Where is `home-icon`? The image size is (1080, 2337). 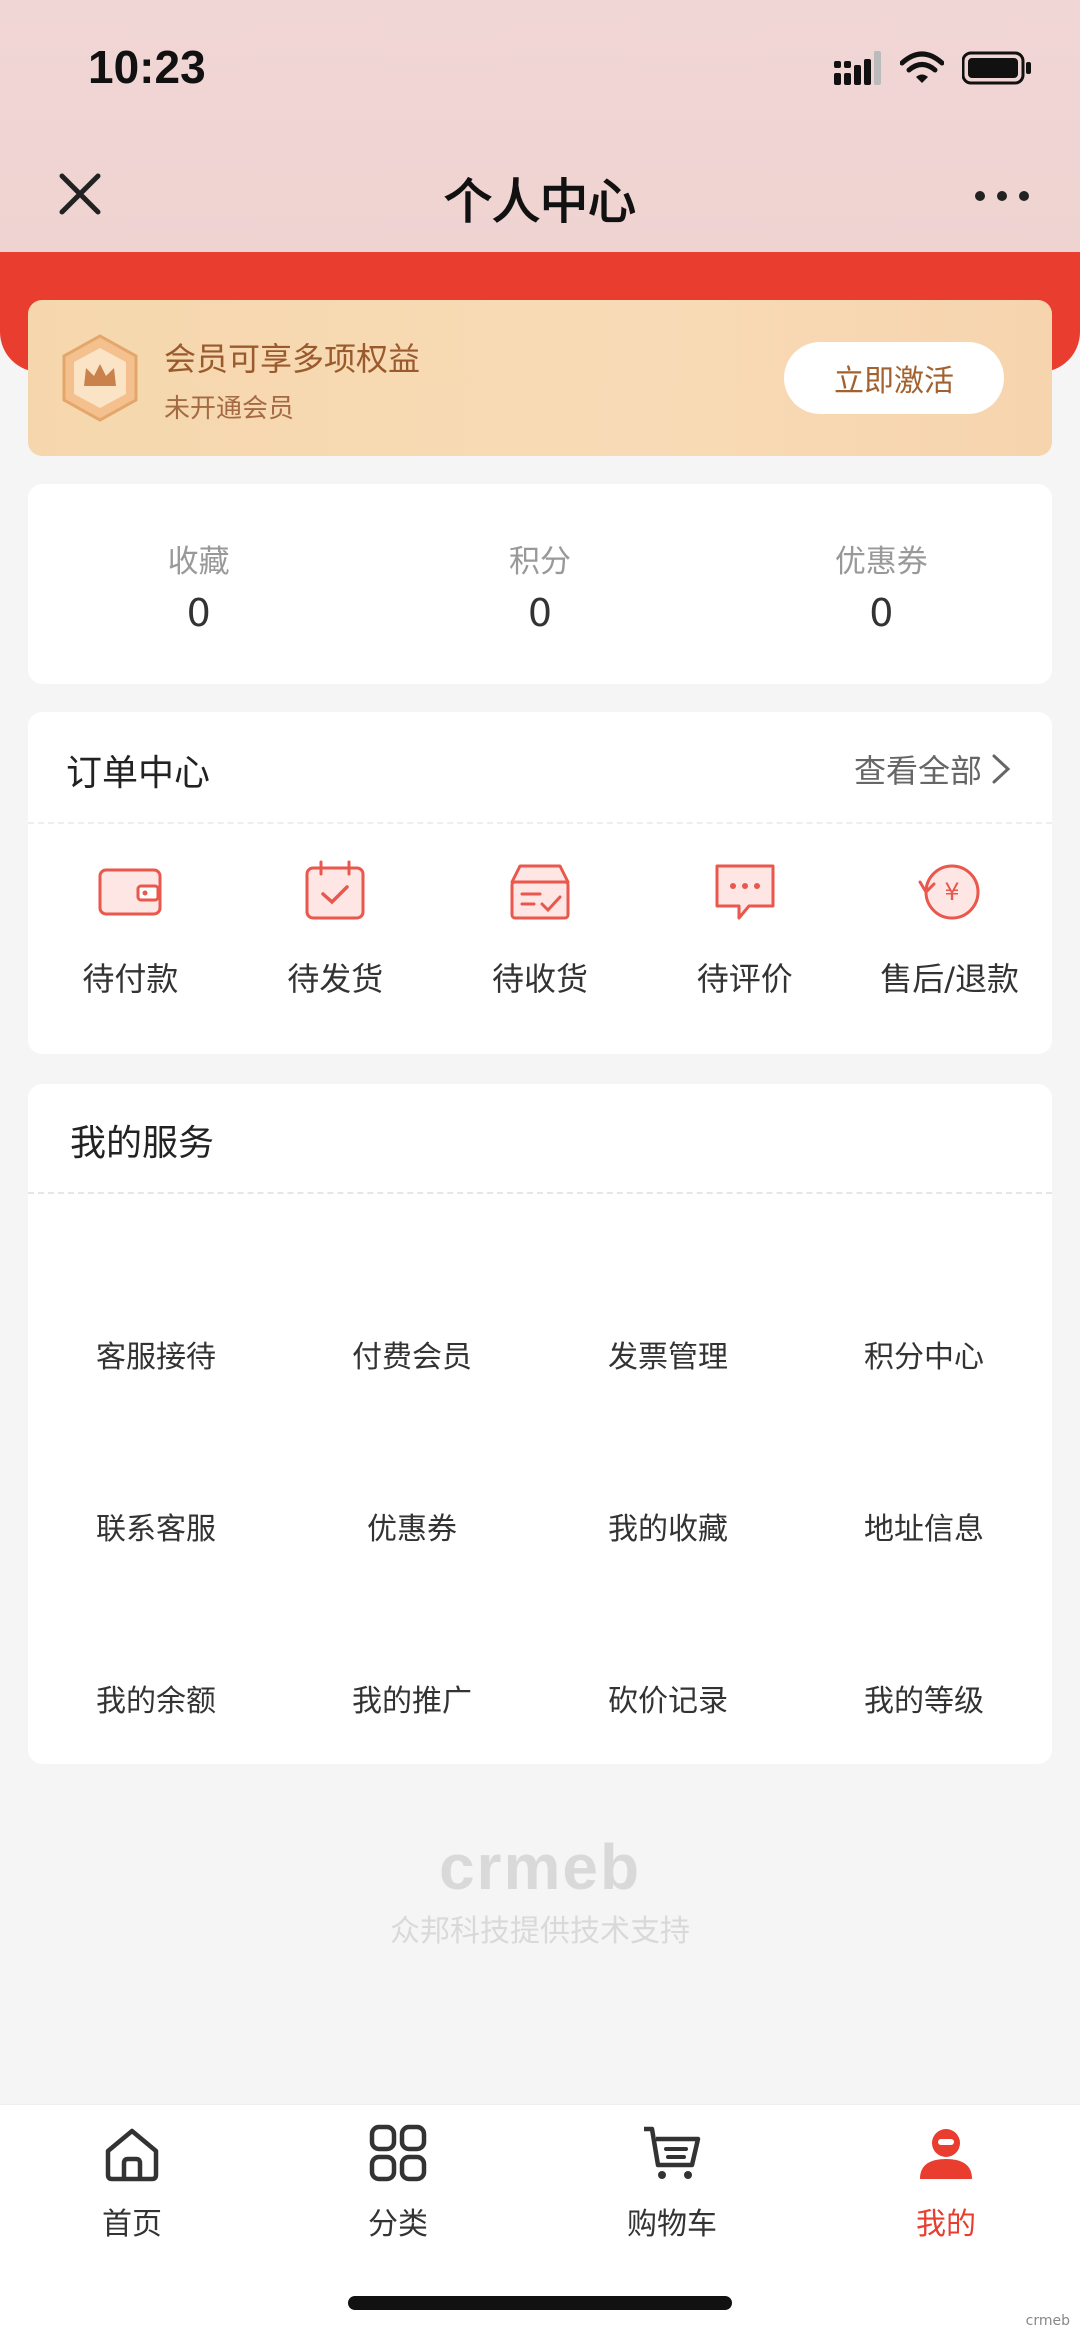 home-icon is located at coordinates (132, 2155).